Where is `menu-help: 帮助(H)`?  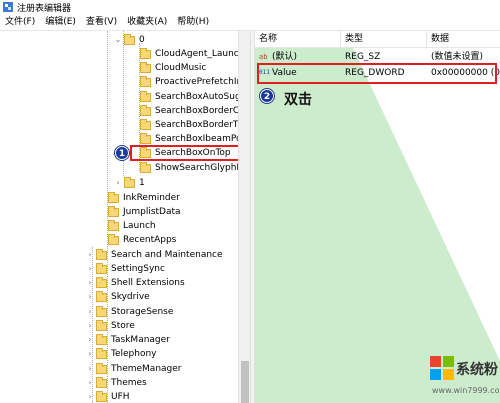
menu-help: 帮助(H) is located at coordinates (193, 22).